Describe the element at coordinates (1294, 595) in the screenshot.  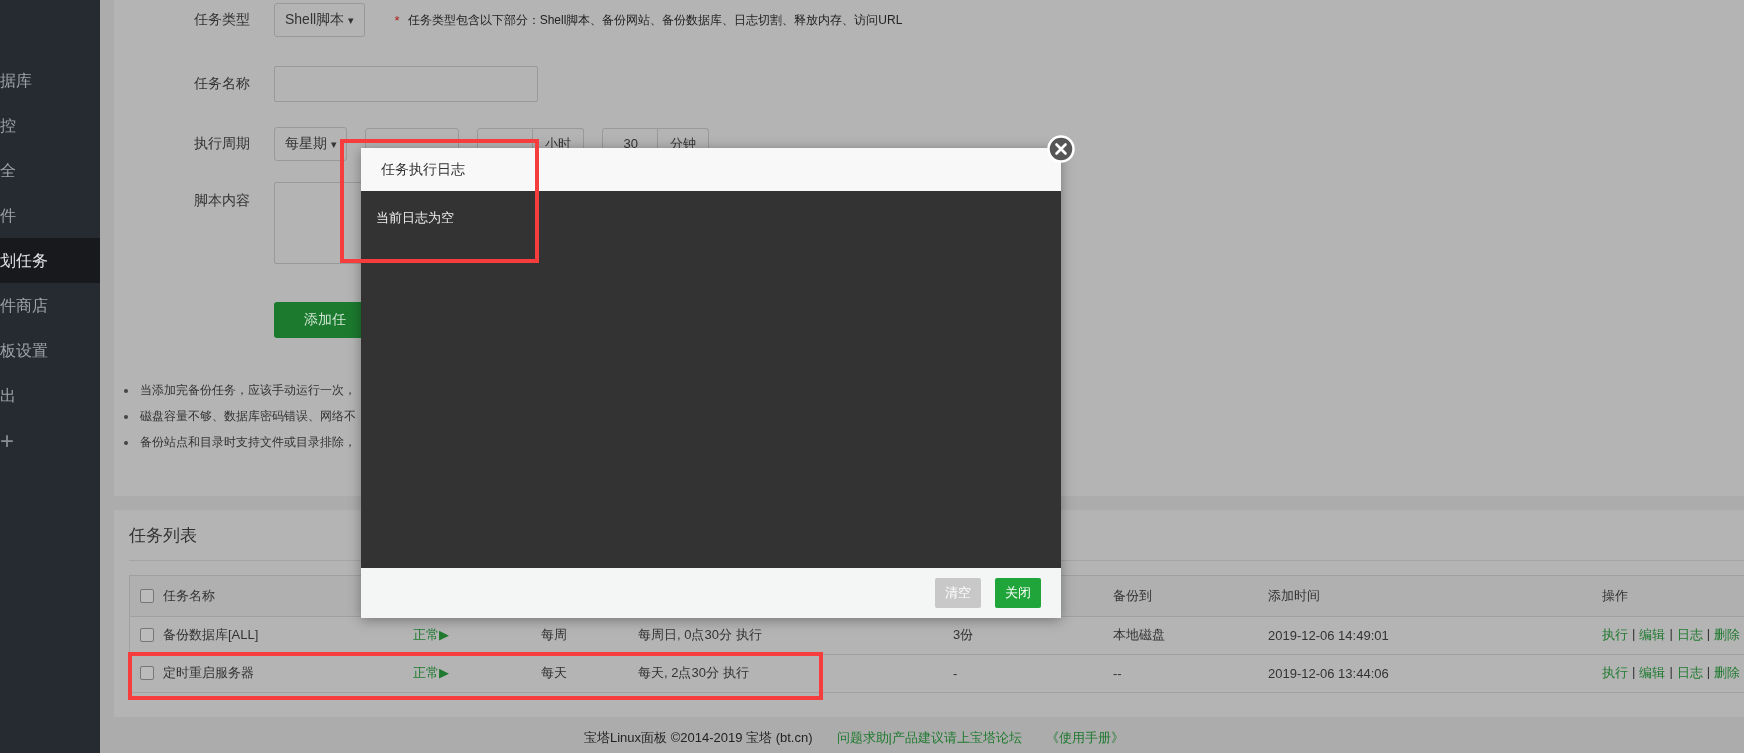
I see `column-header: 添加时间` at that location.